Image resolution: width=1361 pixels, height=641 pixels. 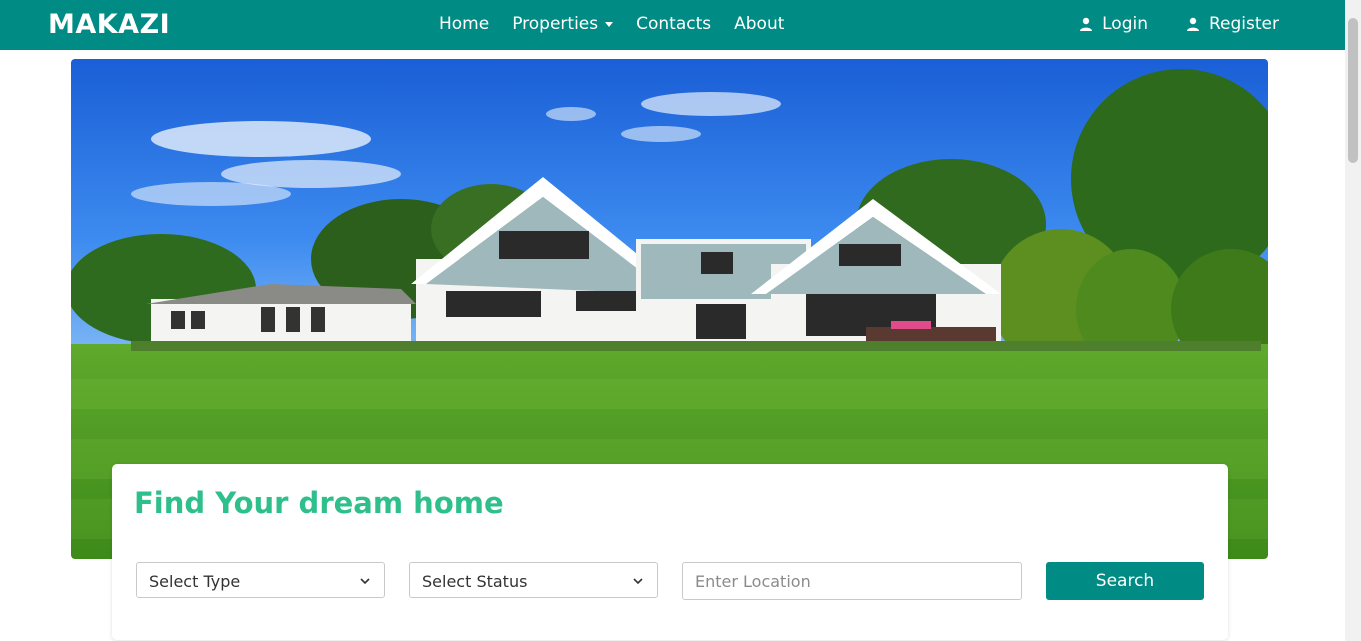 What do you see at coordinates (852, 581) in the screenshot?
I see `location-input` at bounding box center [852, 581].